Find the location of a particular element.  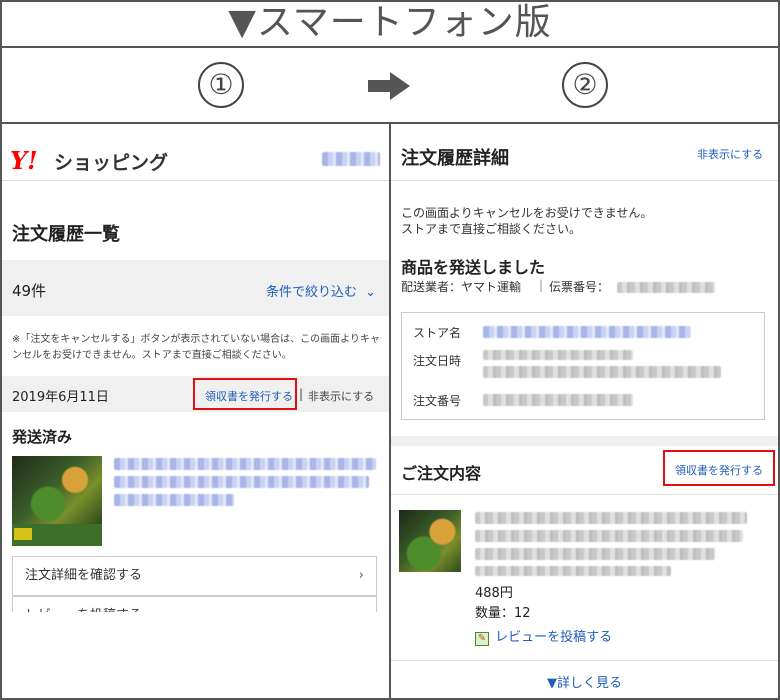

detail-review-label: レビューを投稿する is located at coordinates (554, 637).